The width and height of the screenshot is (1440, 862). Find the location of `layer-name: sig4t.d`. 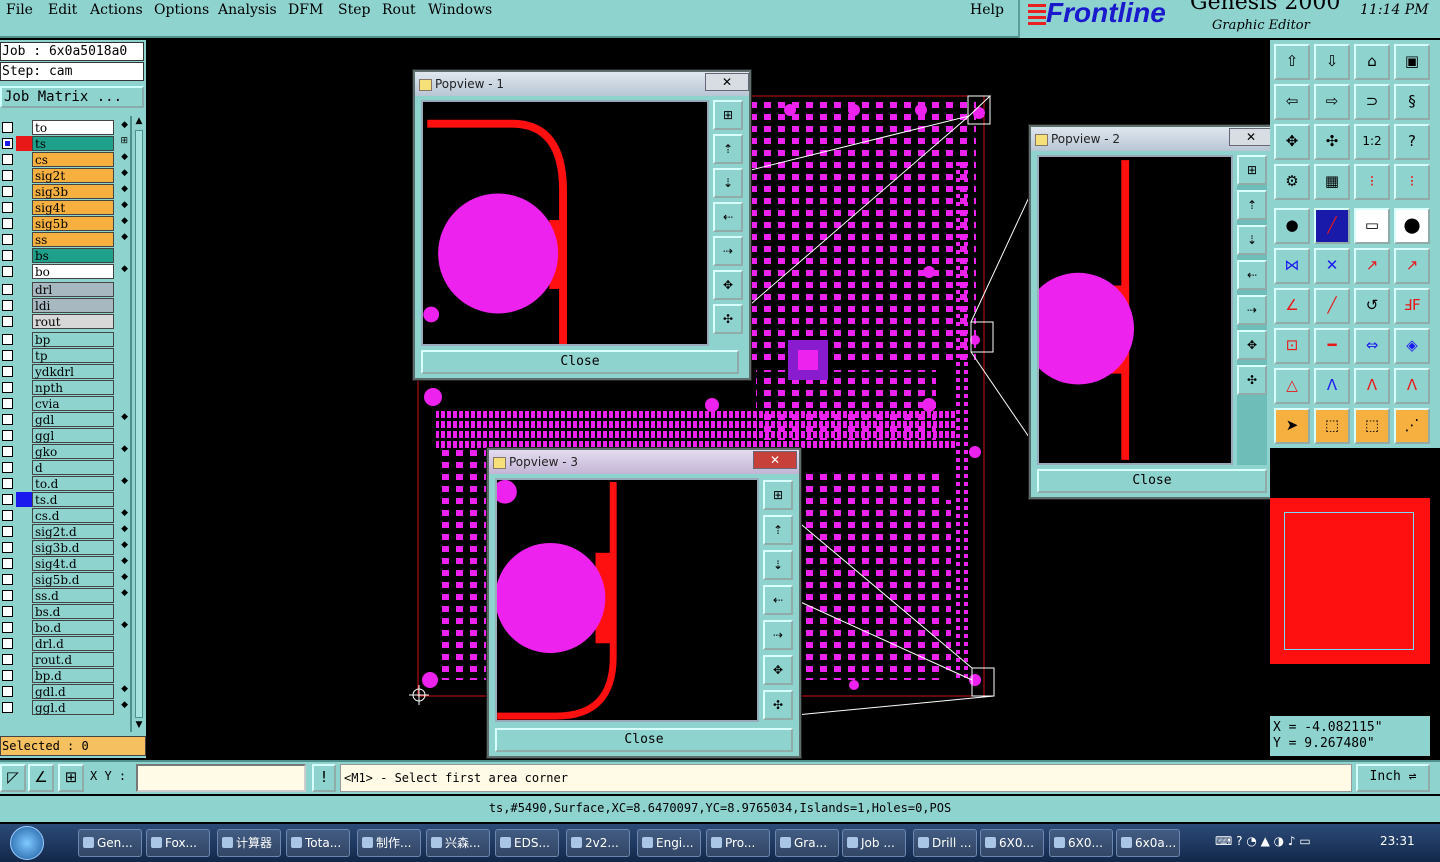

layer-name: sig4t.d is located at coordinates (73, 563).